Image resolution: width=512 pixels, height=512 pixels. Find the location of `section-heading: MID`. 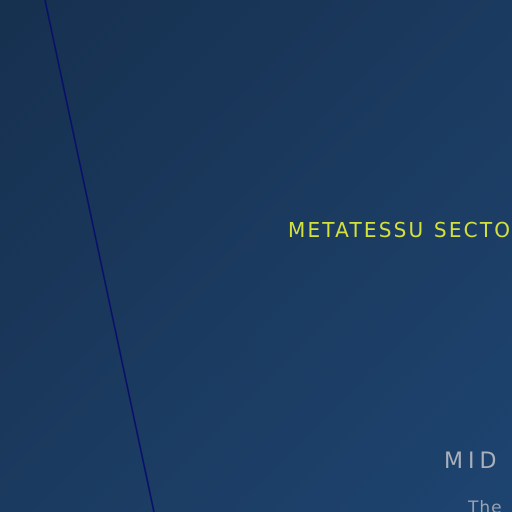

section-heading: MID is located at coordinates (473, 461).